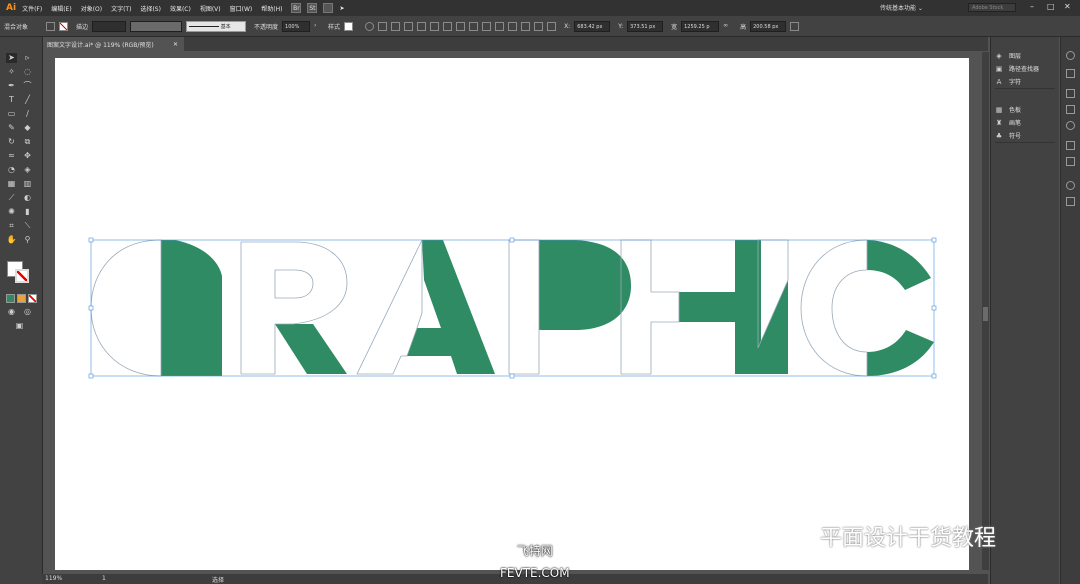  I want to click on send-icon: ➤, so click(341, 8).